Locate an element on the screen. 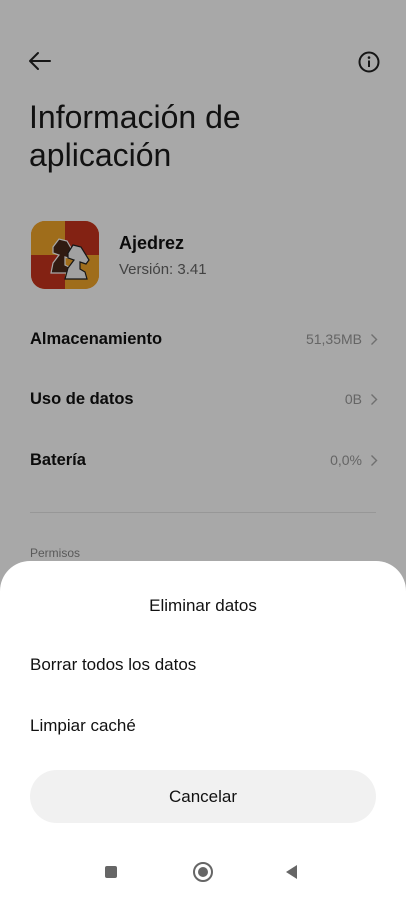 The image size is (406, 902). clear-all-data-option: Borrar todos los datos is located at coordinates (113, 665).